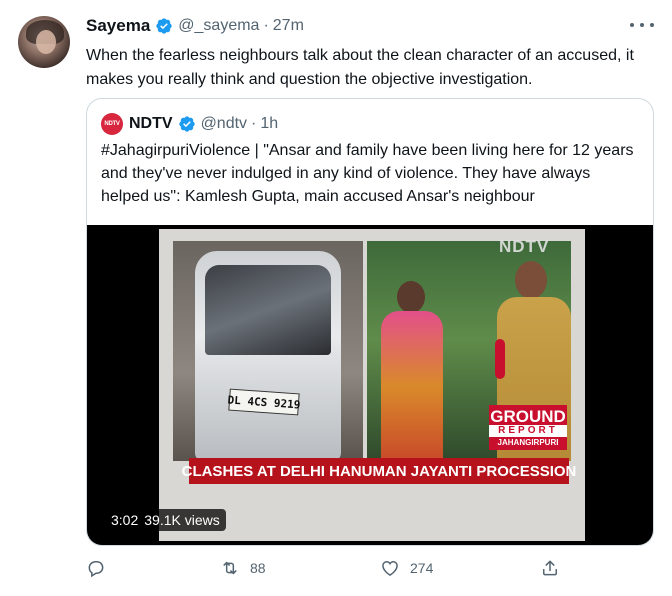 The image size is (672, 596). I want to click on video-duration: 3:02, so click(125, 520).